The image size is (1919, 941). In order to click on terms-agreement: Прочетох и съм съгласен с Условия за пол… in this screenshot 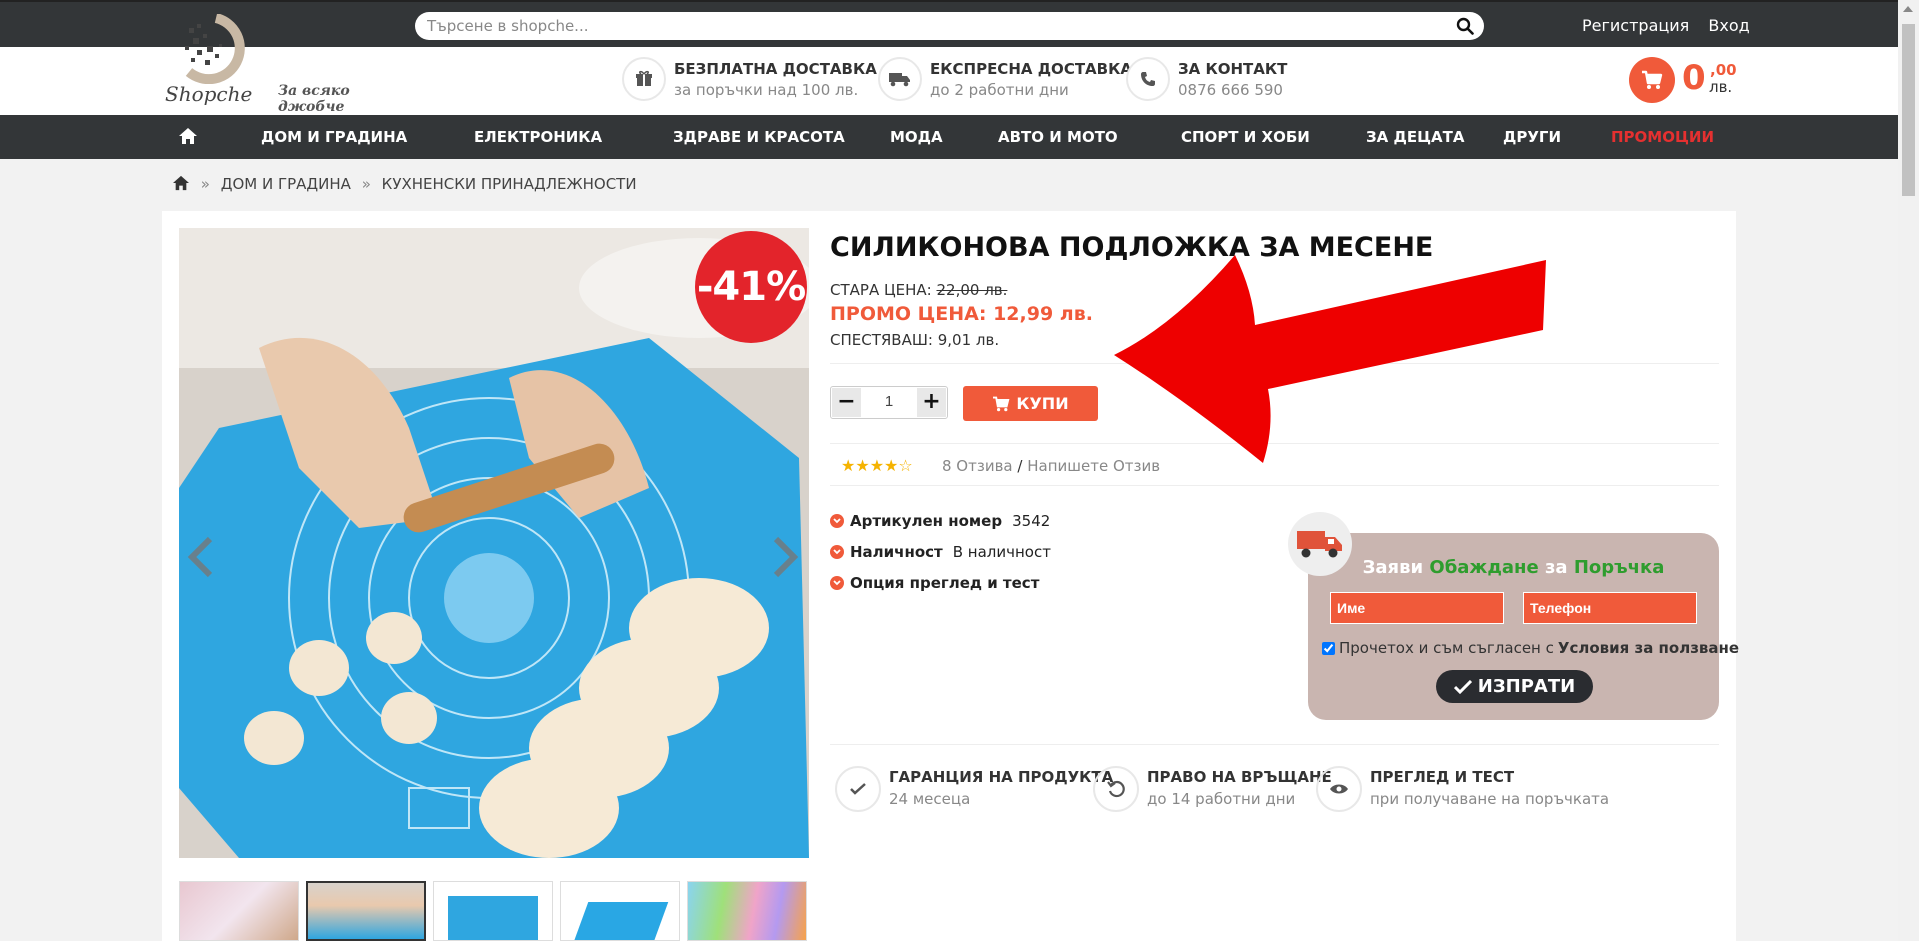, I will do `click(1530, 648)`.